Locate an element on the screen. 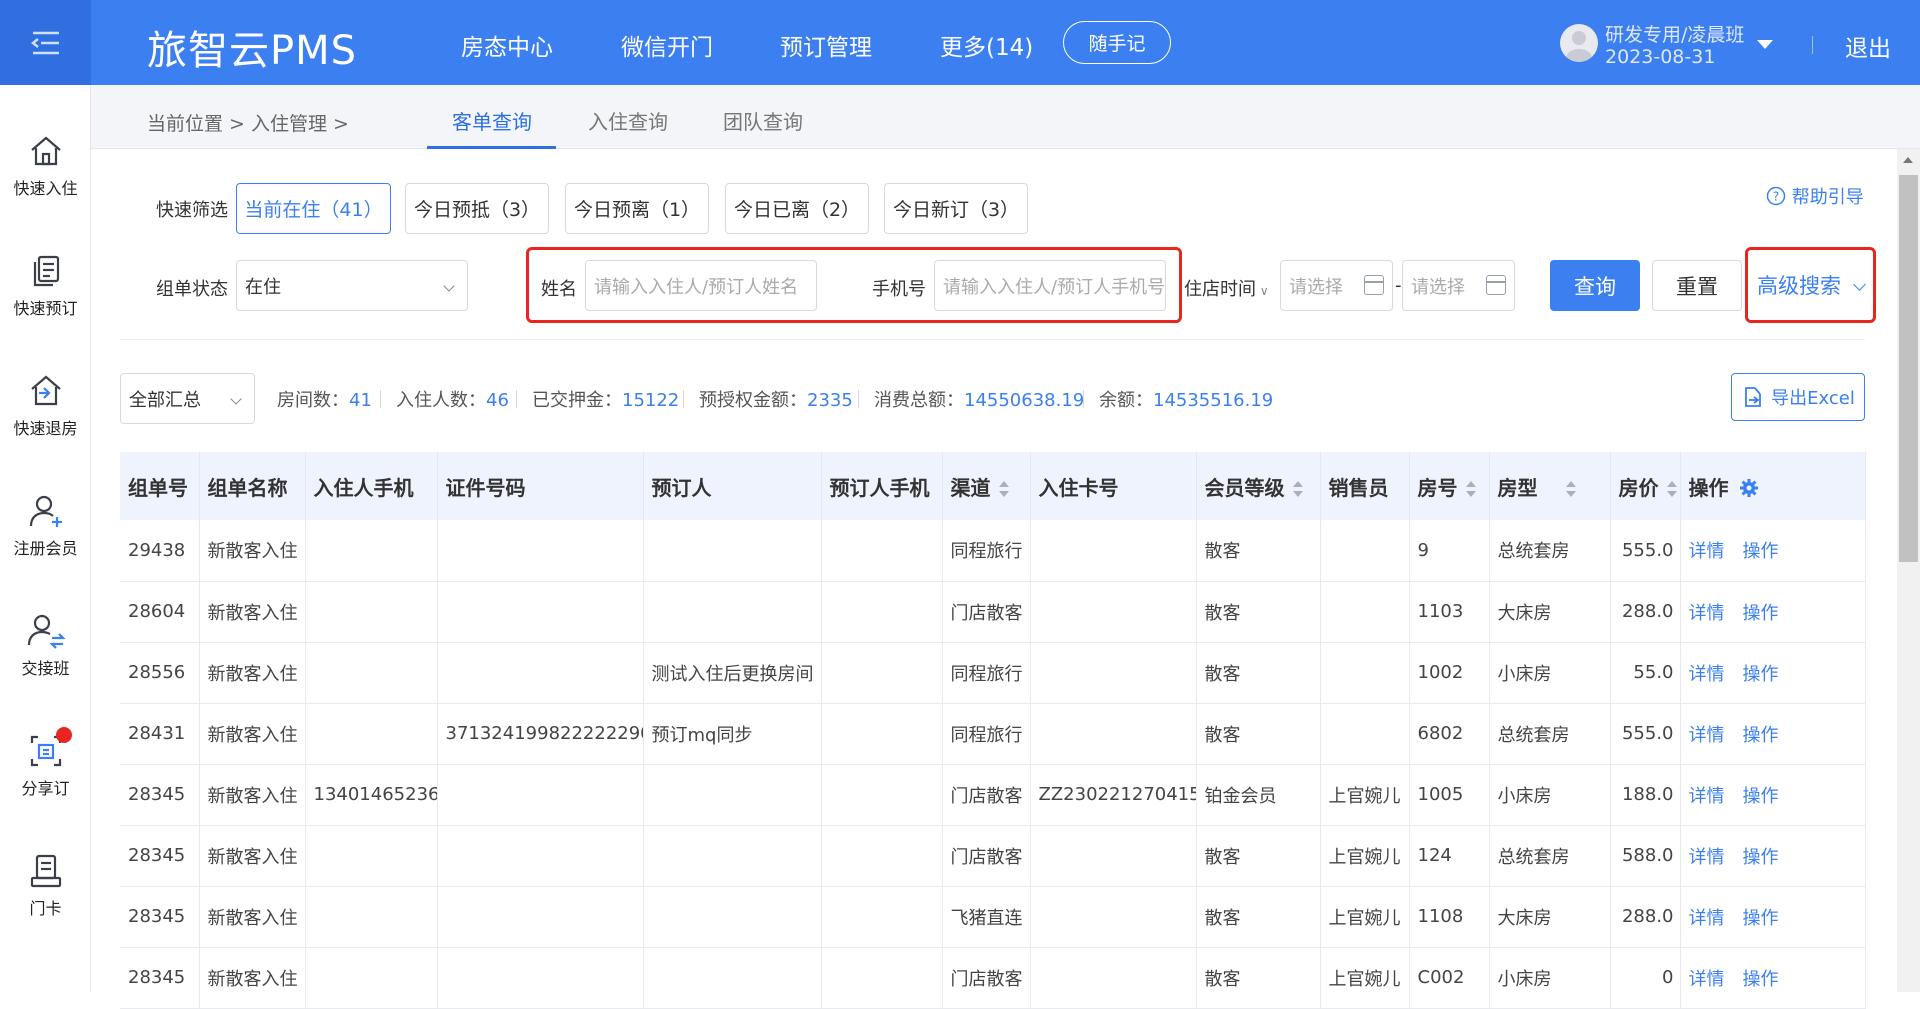 The height and width of the screenshot is (1009, 1920). column-header: 房型 is located at coordinates (1550, 486).